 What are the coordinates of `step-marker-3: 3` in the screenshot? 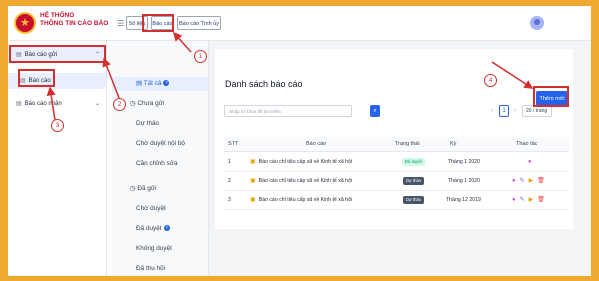 It's located at (57, 125).